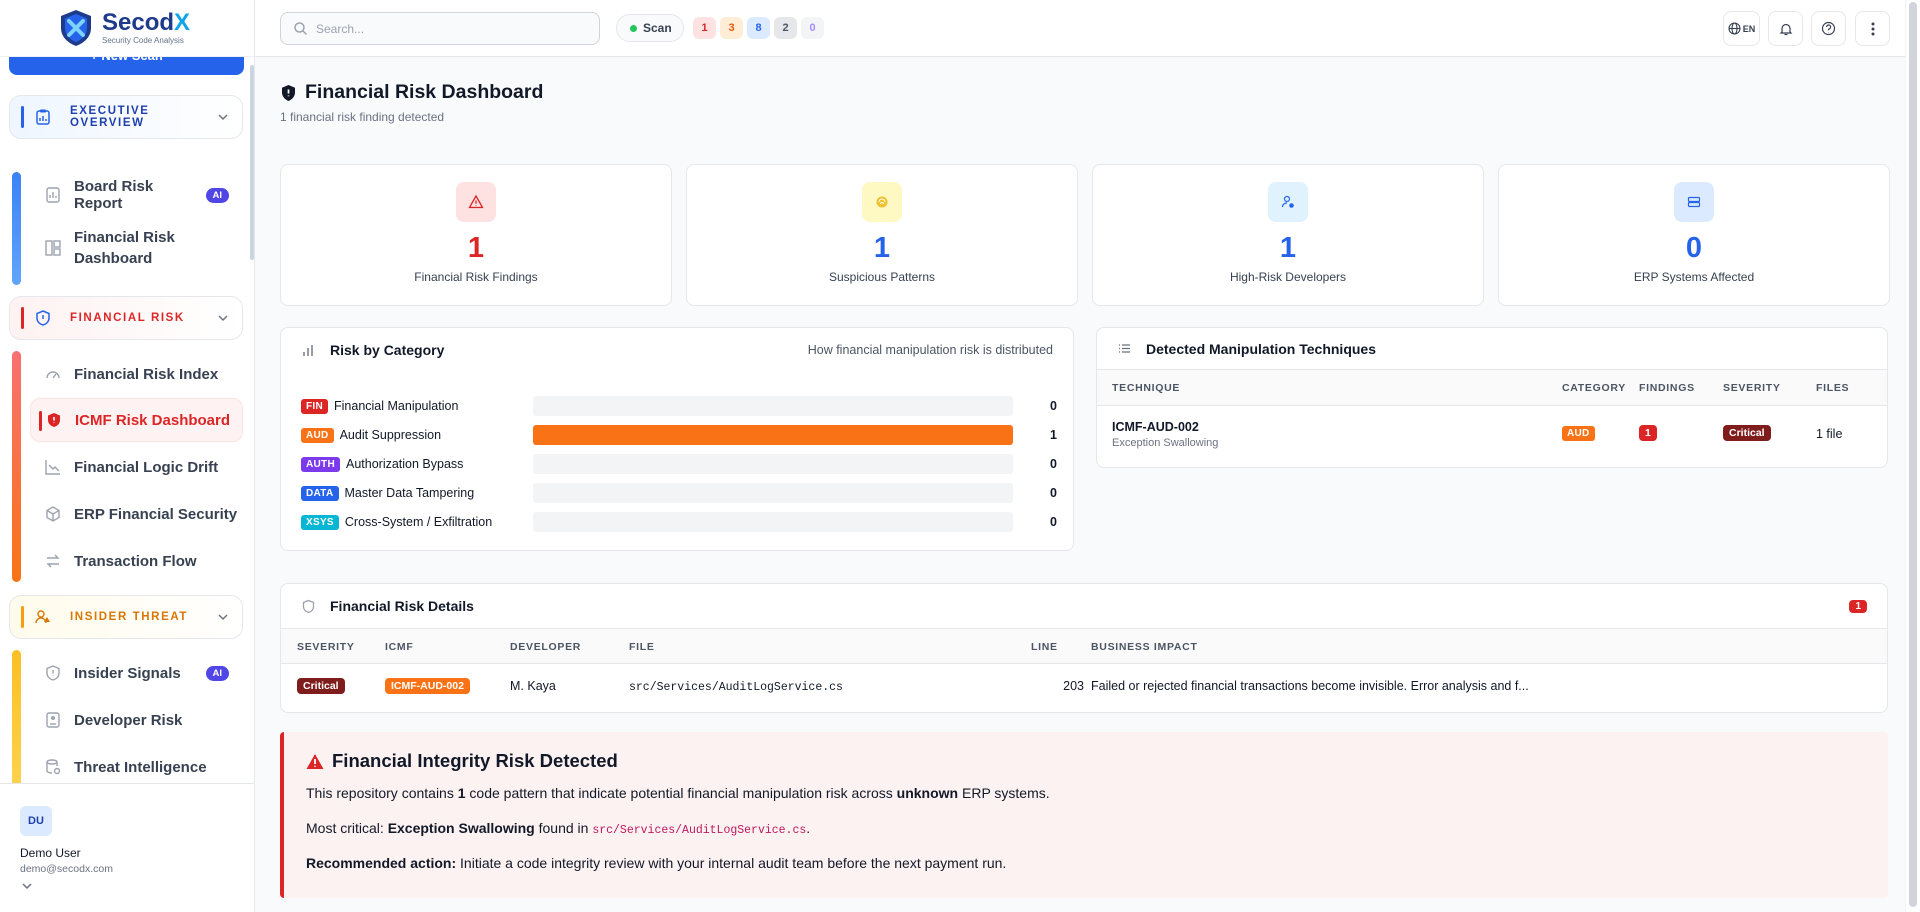  Describe the element at coordinates (1288, 202) in the screenshot. I see `user-check-icon` at that location.